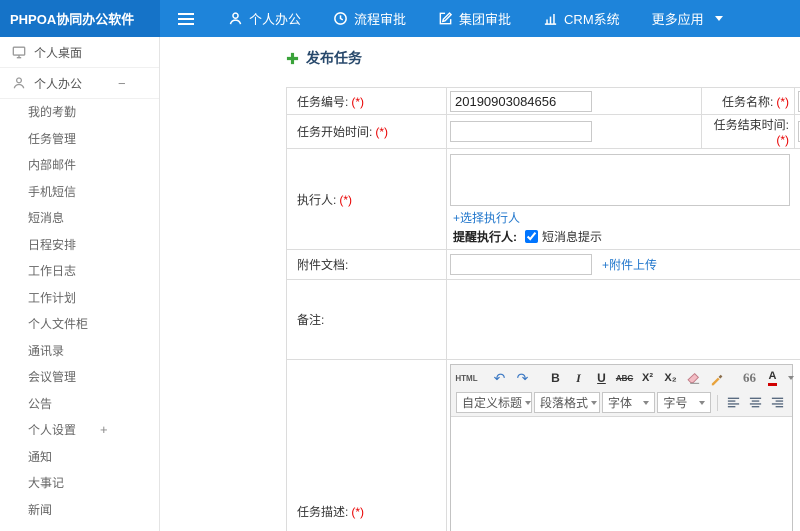 The height and width of the screenshot is (531, 800). What do you see at coordinates (52, 112) in the screenshot?
I see `sidebar-item-label: 我的考勤` at bounding box center [52, 112].